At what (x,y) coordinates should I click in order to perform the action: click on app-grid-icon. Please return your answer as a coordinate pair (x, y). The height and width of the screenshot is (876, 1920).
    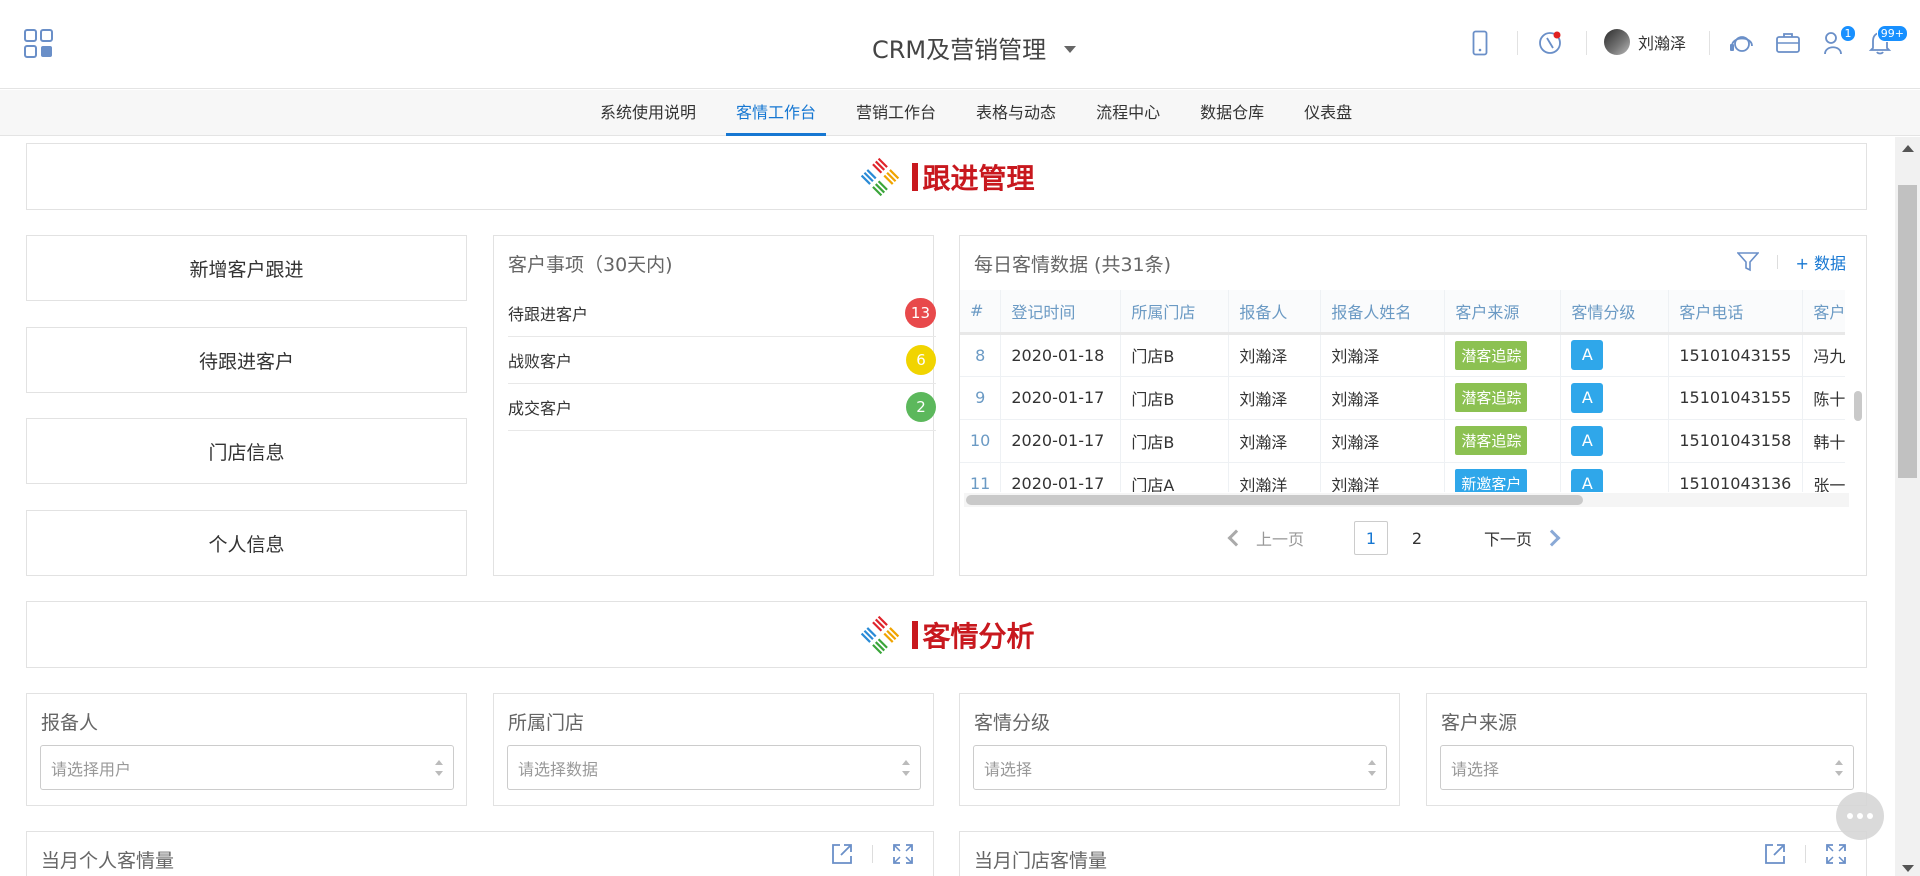
    Looking at the image, I should click on (39, 44).